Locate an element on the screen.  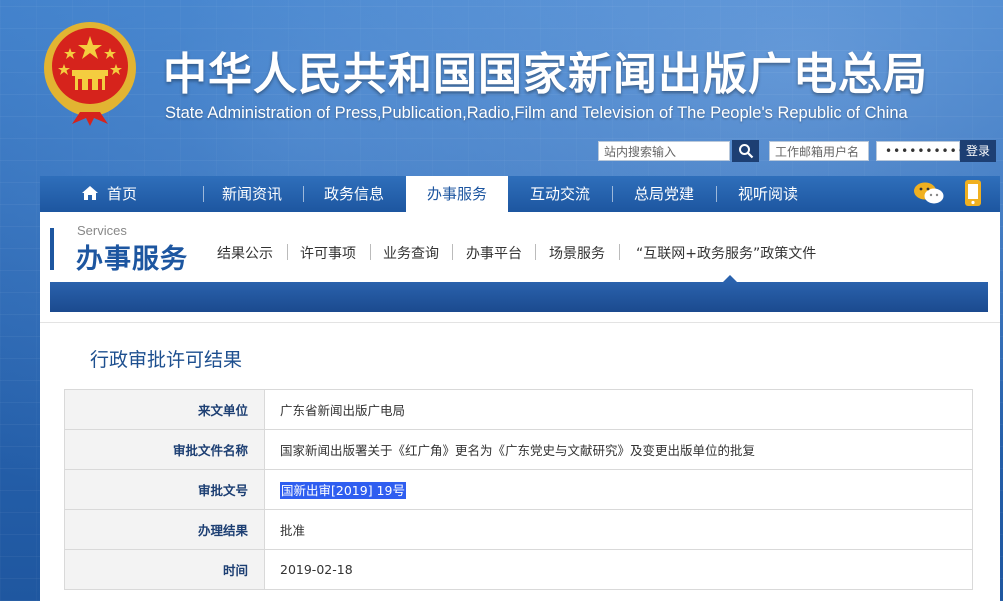
row-value: 广东省新闻出版广电局 is located at coordinates (618, 409).